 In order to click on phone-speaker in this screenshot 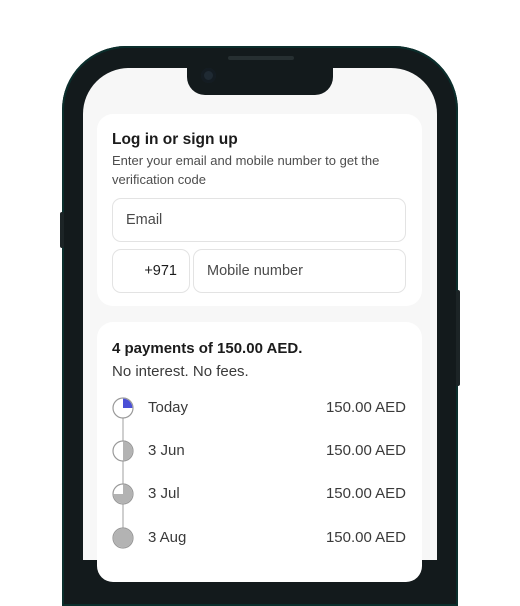, I will do `click(261, 58)`.